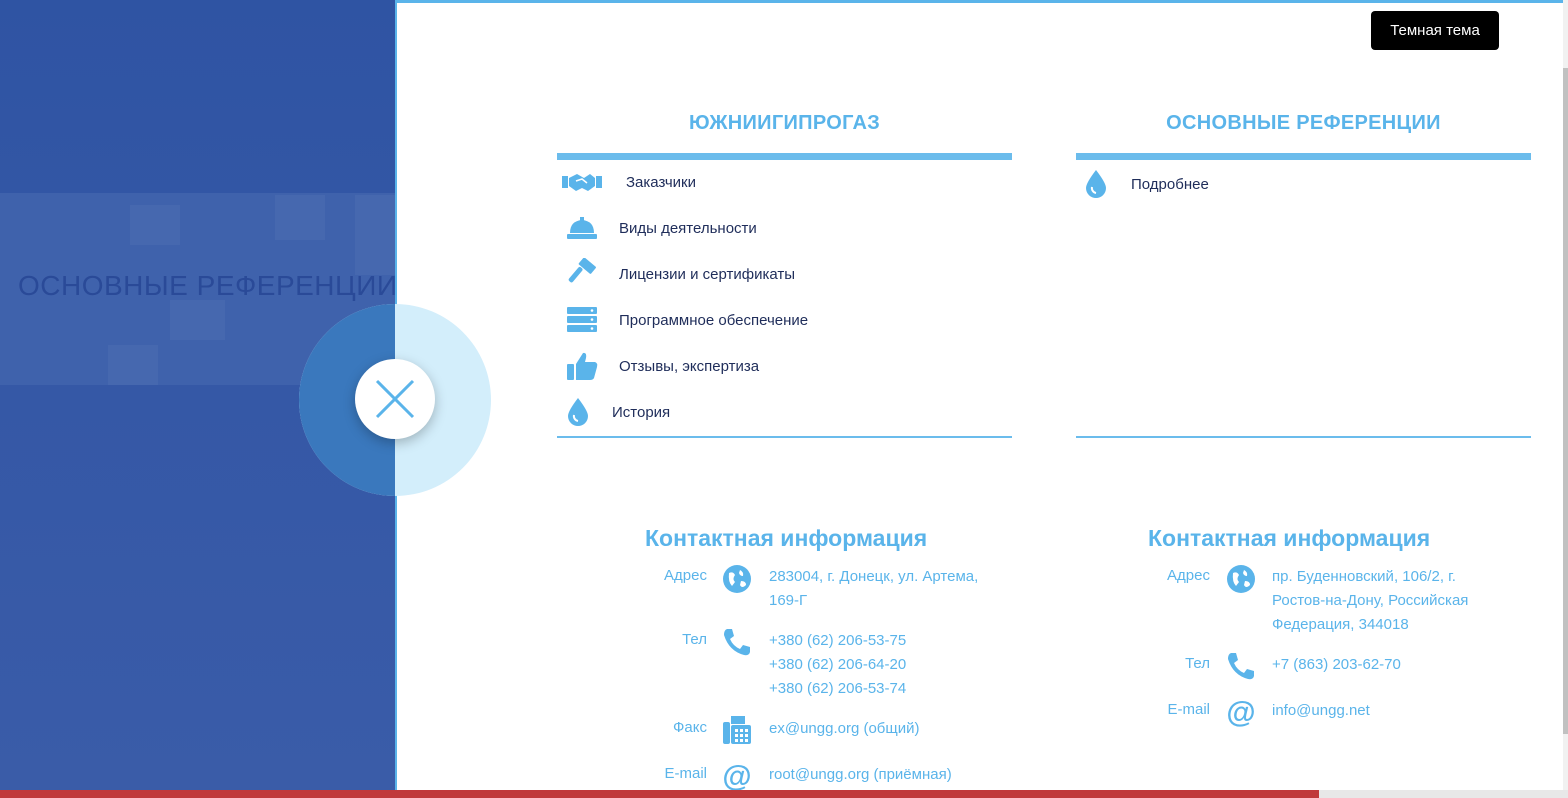 This screenshot has width=1568, height=798. Describe the element at coordinates (874, 576) in the screenshot. I see `address-line: 283004, г. Донецк, ул. Артема,` at that location.